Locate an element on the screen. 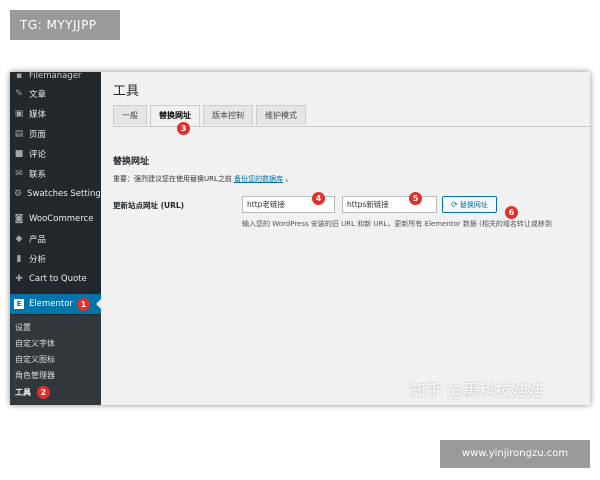 The width and height of the screenshot is (600, 480). tab-replace-url: 替换网址 is located at coordinates (175, 116).